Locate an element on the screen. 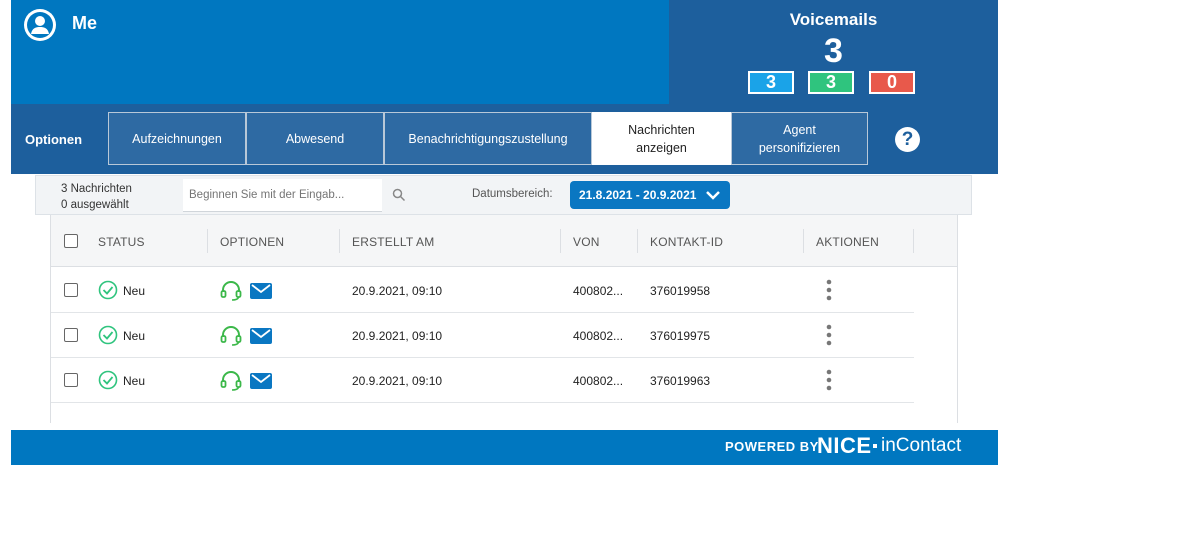 The width and height of the screenshot is (1199, 553). voicemail-badge-urgent: 0 is located at coordinates (892, 82).